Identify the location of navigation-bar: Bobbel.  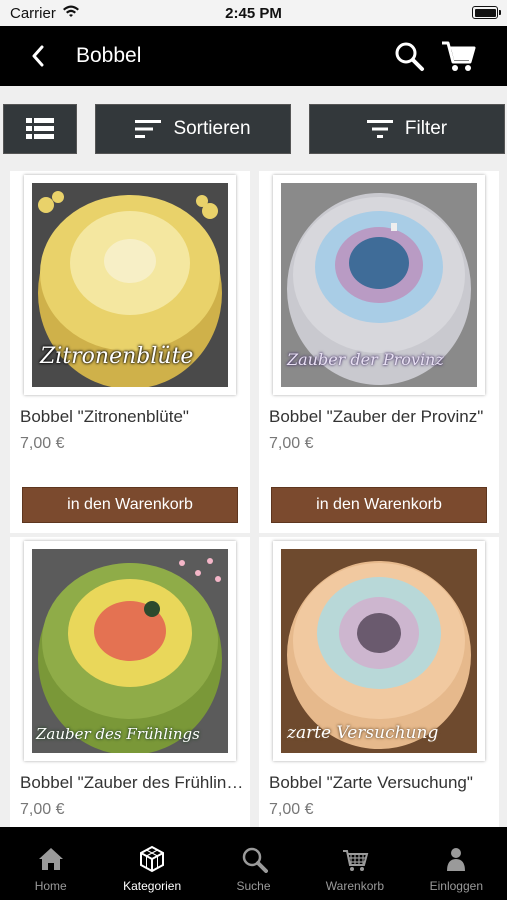
(253, 56).